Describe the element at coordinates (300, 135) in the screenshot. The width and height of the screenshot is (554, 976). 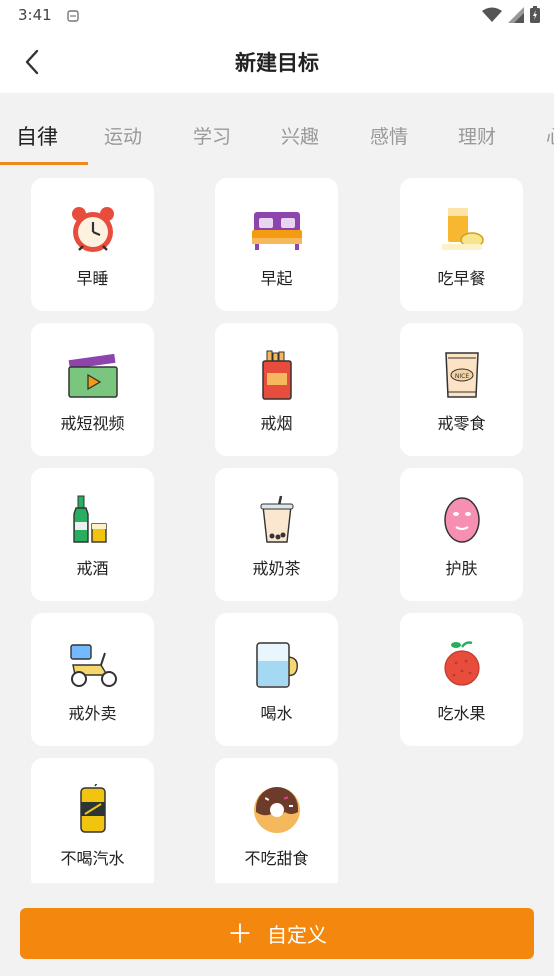
I see `tab-hobby: 兴趣` at that location.